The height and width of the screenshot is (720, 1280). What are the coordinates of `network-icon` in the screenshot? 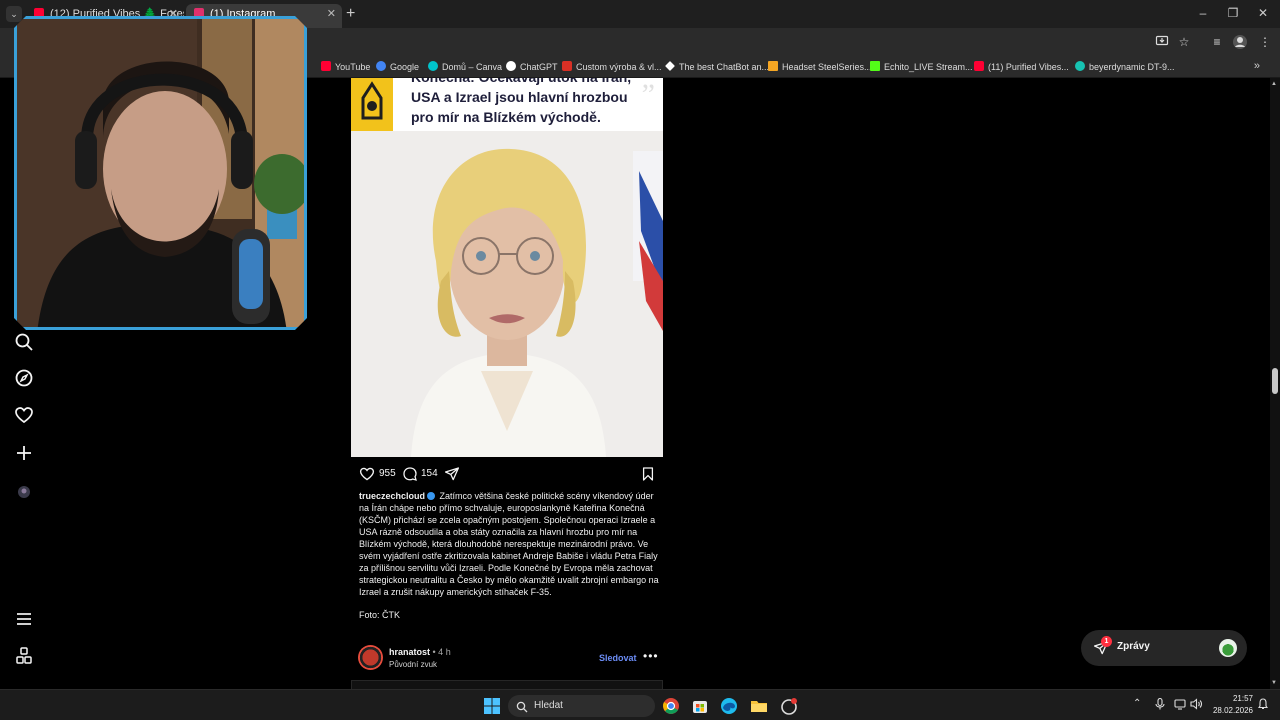 It's located at (1180, 705).